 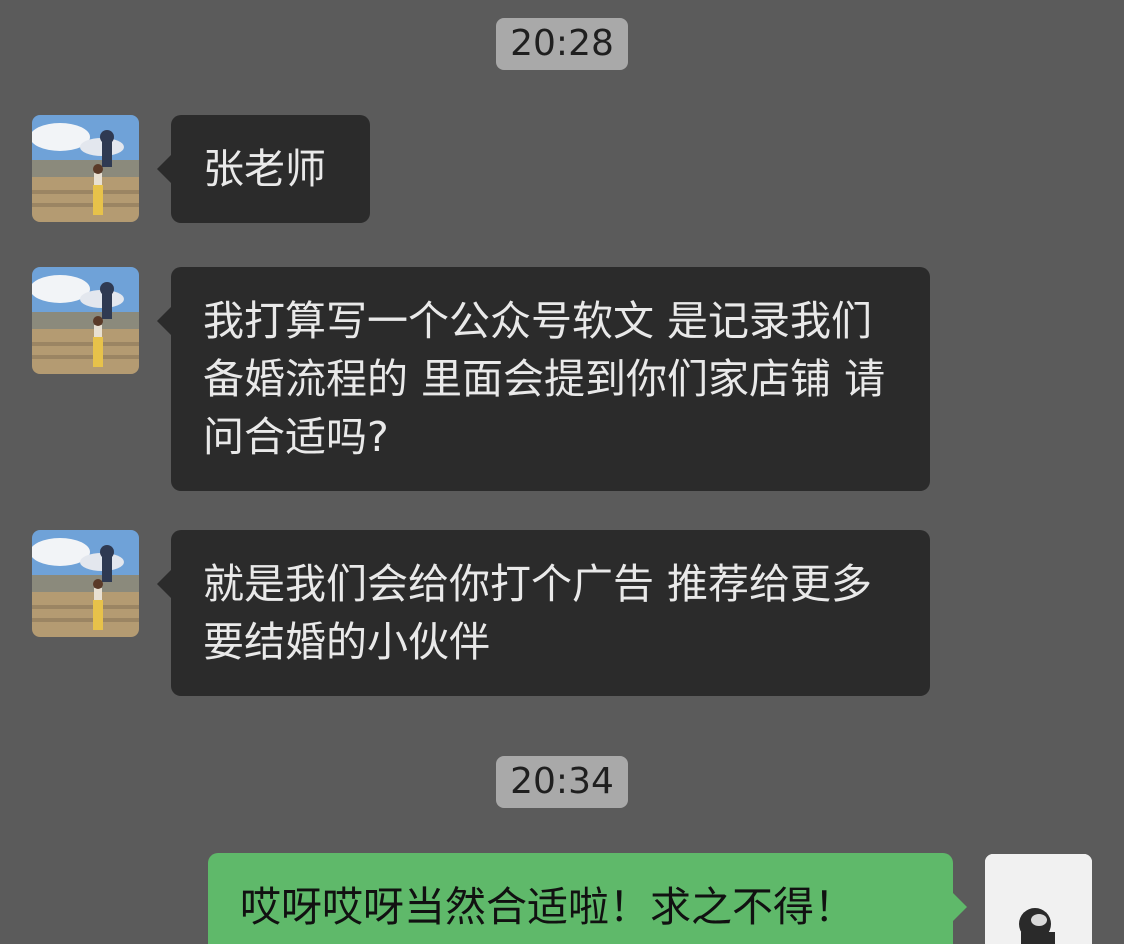 I want to click on message-text: 哎呀哎呀当然合适啦！求之不得！, so click(x=547, y=907).